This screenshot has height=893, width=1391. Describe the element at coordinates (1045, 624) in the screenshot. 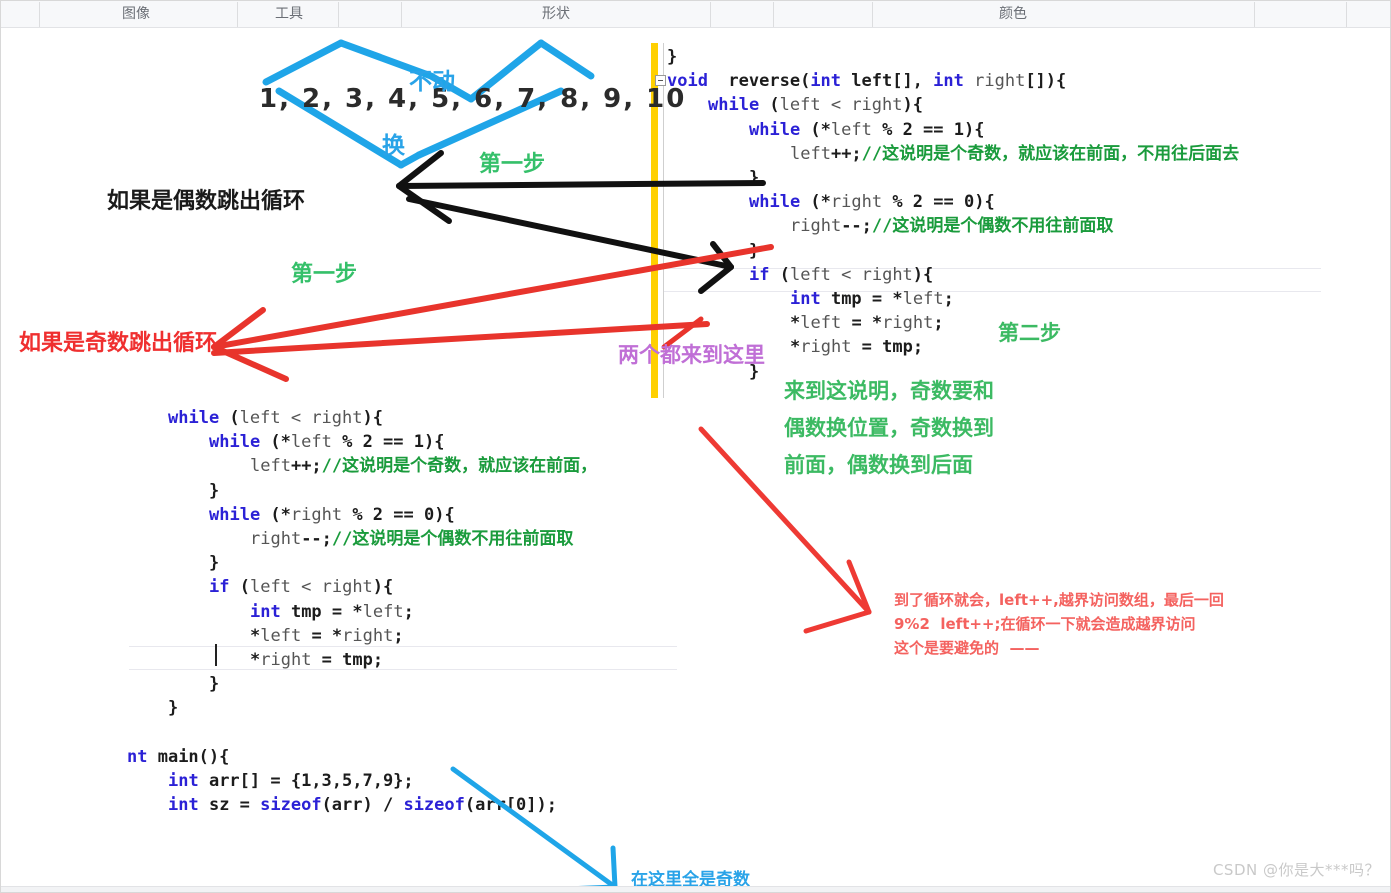

I see `anno-red-note-2: 9%2 left++;在循环一下就会造成越界访问` at that location.